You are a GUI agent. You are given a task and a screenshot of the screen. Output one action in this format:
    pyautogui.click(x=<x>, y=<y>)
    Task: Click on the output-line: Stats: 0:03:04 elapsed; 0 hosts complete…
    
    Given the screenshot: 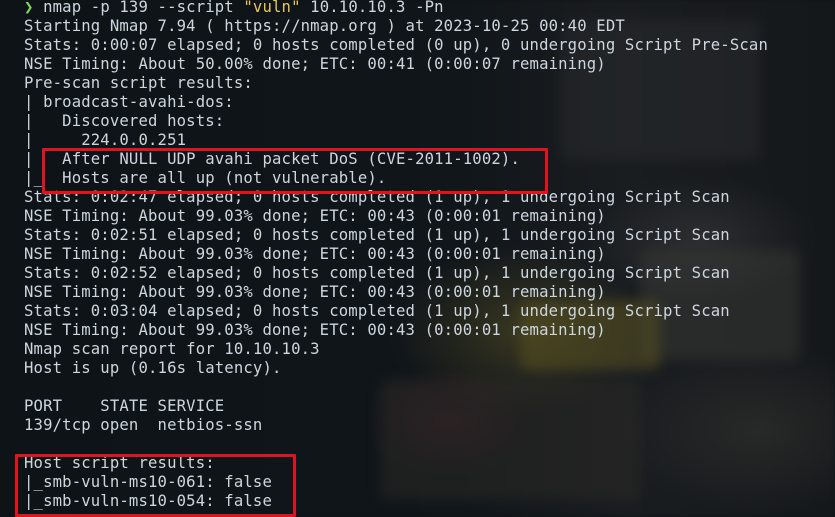 What is the action you would take?
    pyautogui.click(x=377, y=311)
    